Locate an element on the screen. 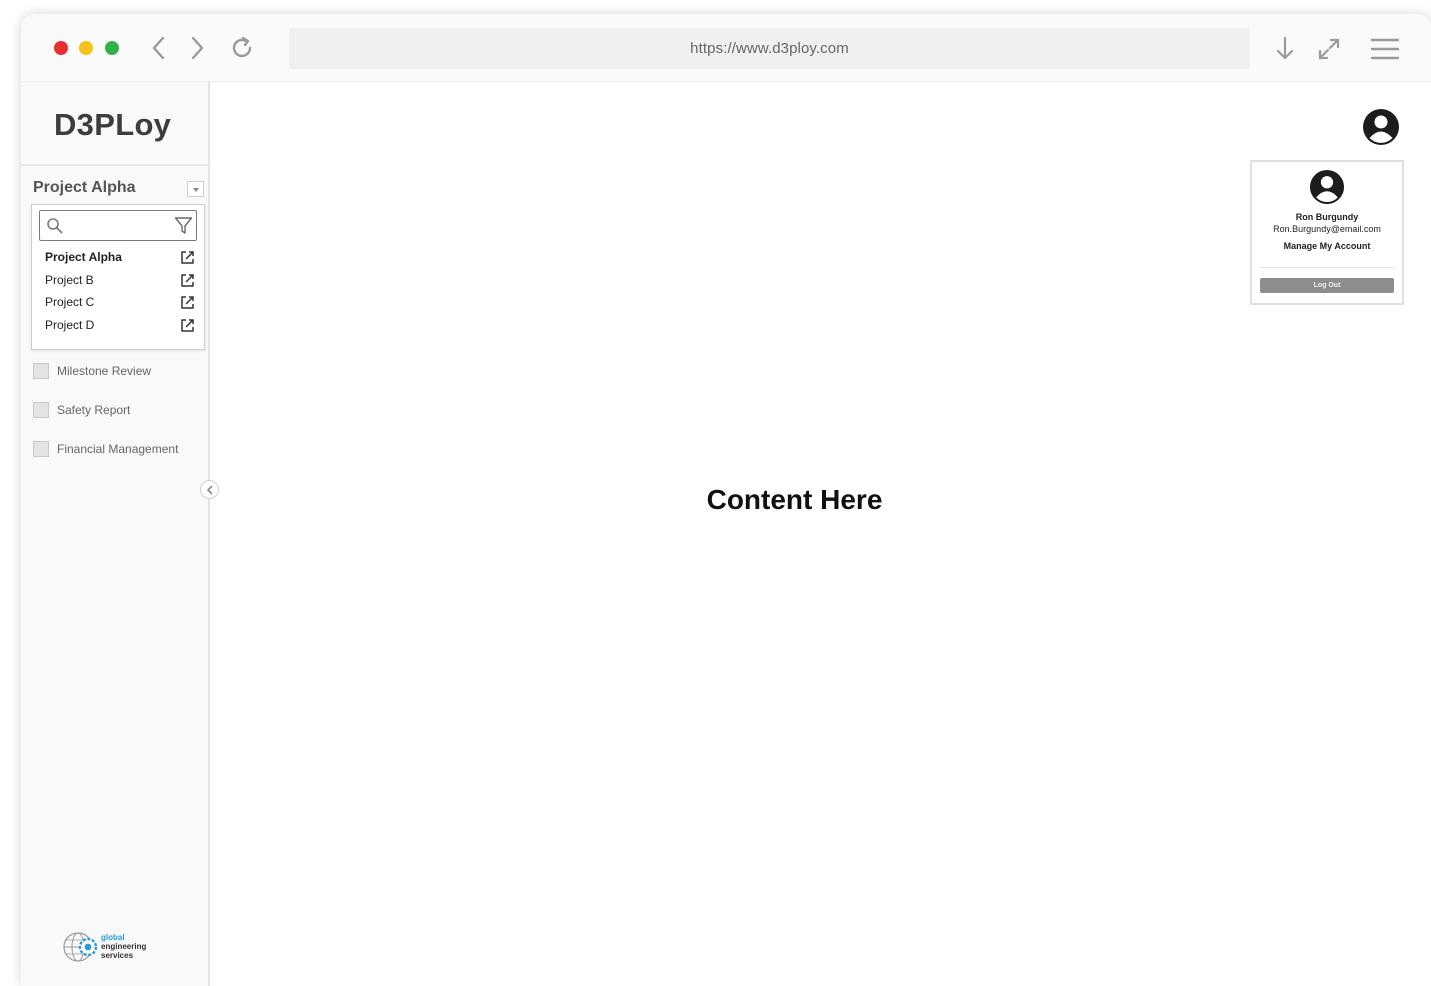 The height and width of the screenshot is (986, 1431). browser-toolbar: https://www.d3ploy.com is located at coordinates (726, 48).